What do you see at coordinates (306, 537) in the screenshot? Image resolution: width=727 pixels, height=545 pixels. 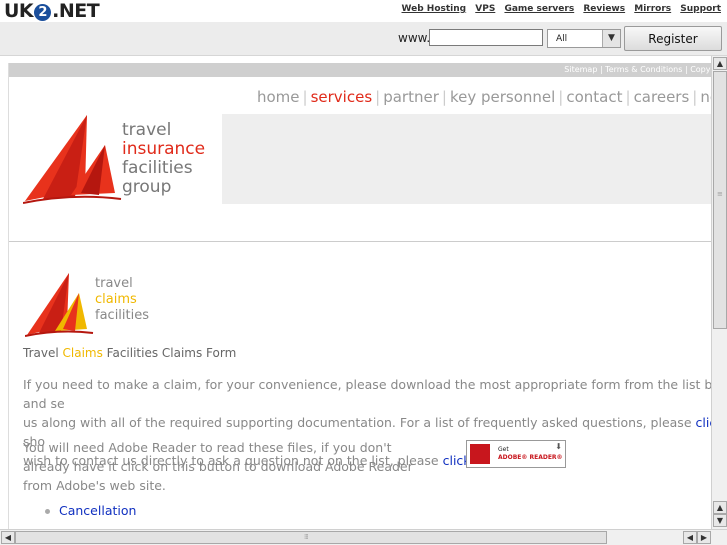 I see `grip-icon: ⁞⁞⁞` at bounding box center [306, 537].